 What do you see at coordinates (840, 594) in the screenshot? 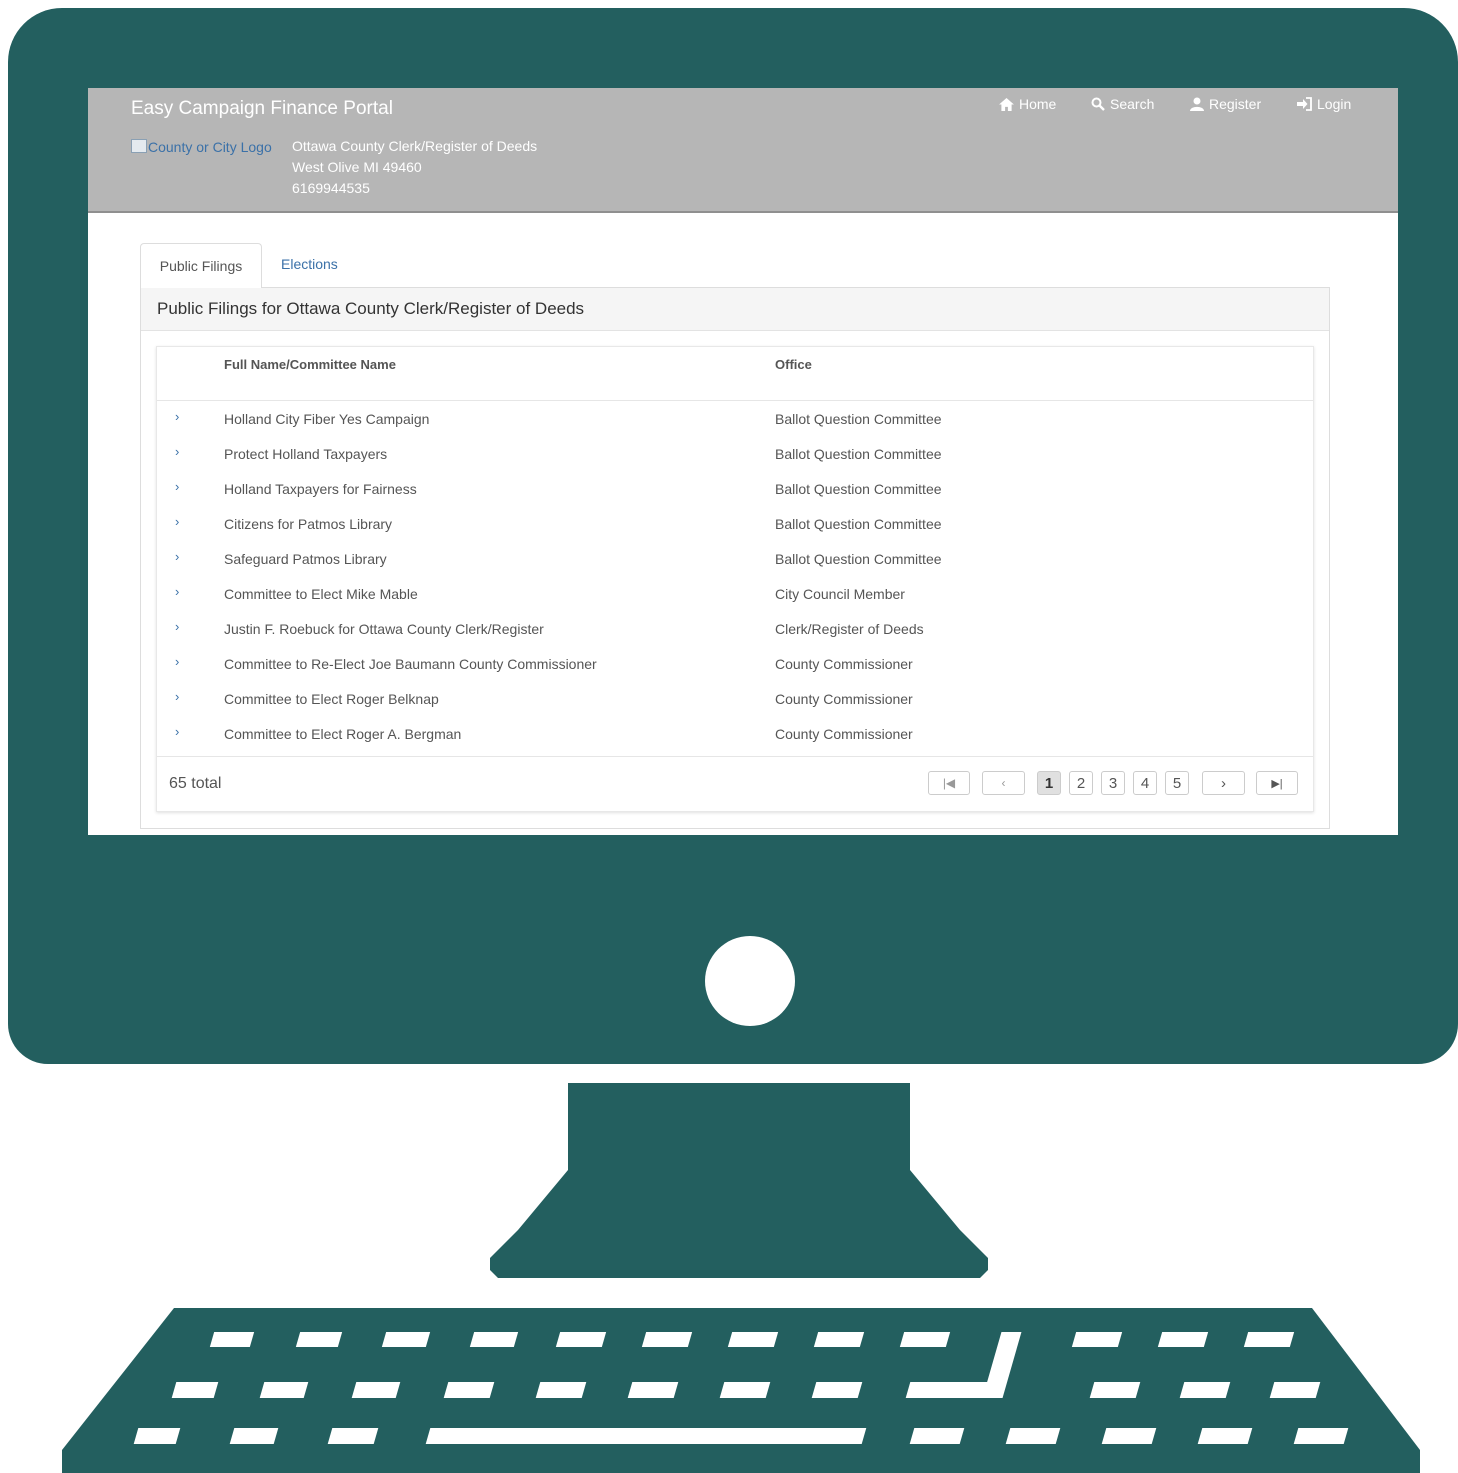
I see `row-office: City Council Member` at bounding box center [840, 594].